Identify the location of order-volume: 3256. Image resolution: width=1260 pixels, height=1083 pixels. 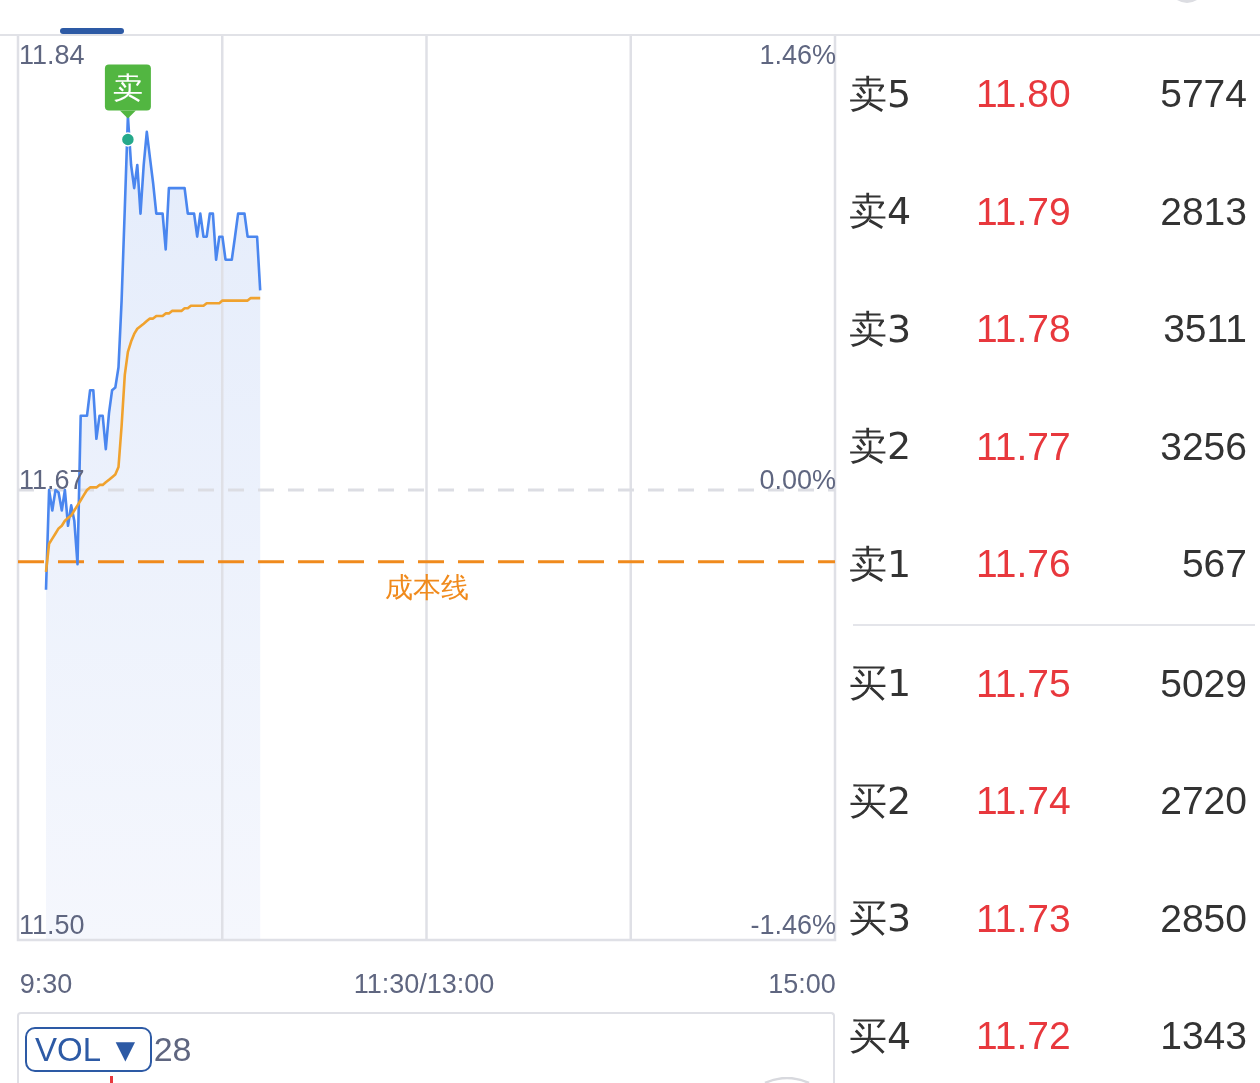
(1203, 447).